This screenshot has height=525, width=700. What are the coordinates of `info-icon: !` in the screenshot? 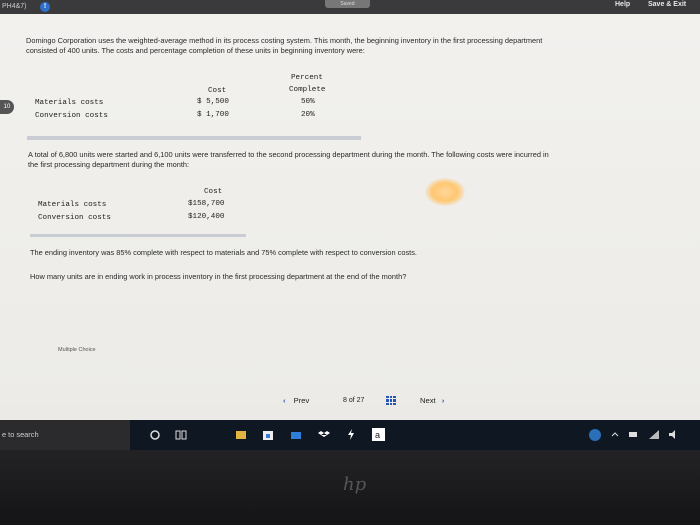 It's located at (45, 7).